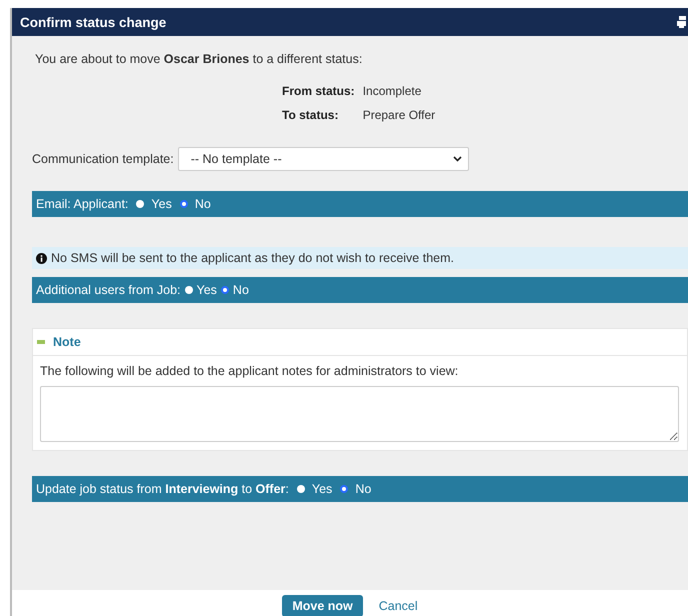 Image resolution: width=688 pixels, height=616 pixels. Describe the element at coordinates (392, 91) in the screenshot. I see `status-value: Incomplete` at that location.